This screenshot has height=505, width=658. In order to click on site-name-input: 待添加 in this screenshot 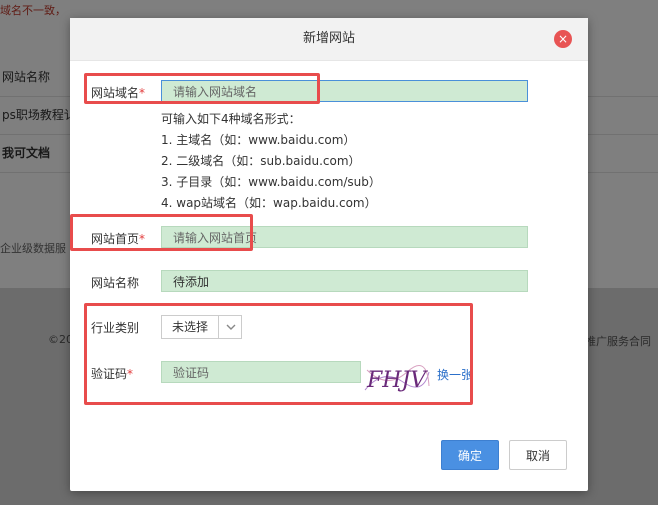, I will do `click(344, 281)`.